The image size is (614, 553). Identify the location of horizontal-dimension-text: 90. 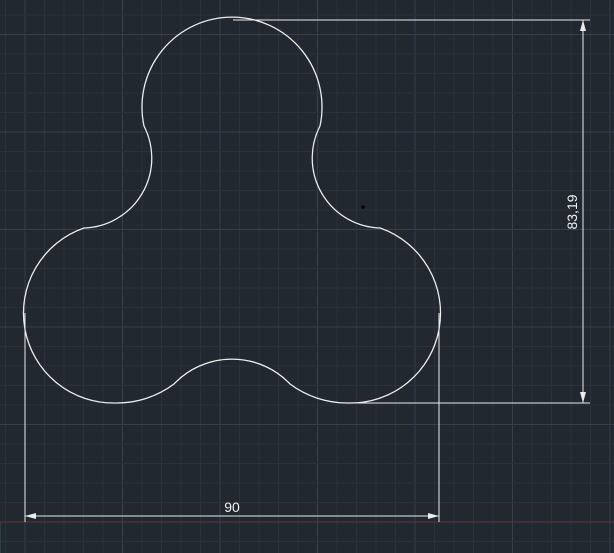
(232, 507).